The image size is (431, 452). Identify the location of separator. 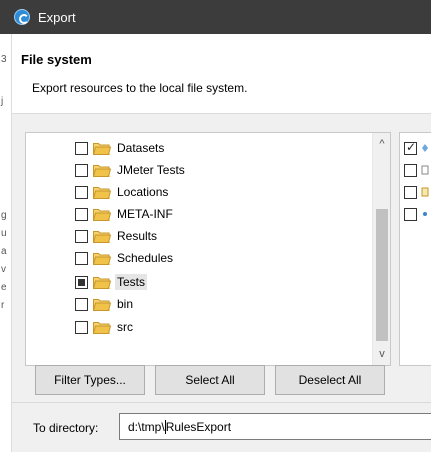
(221, 402).